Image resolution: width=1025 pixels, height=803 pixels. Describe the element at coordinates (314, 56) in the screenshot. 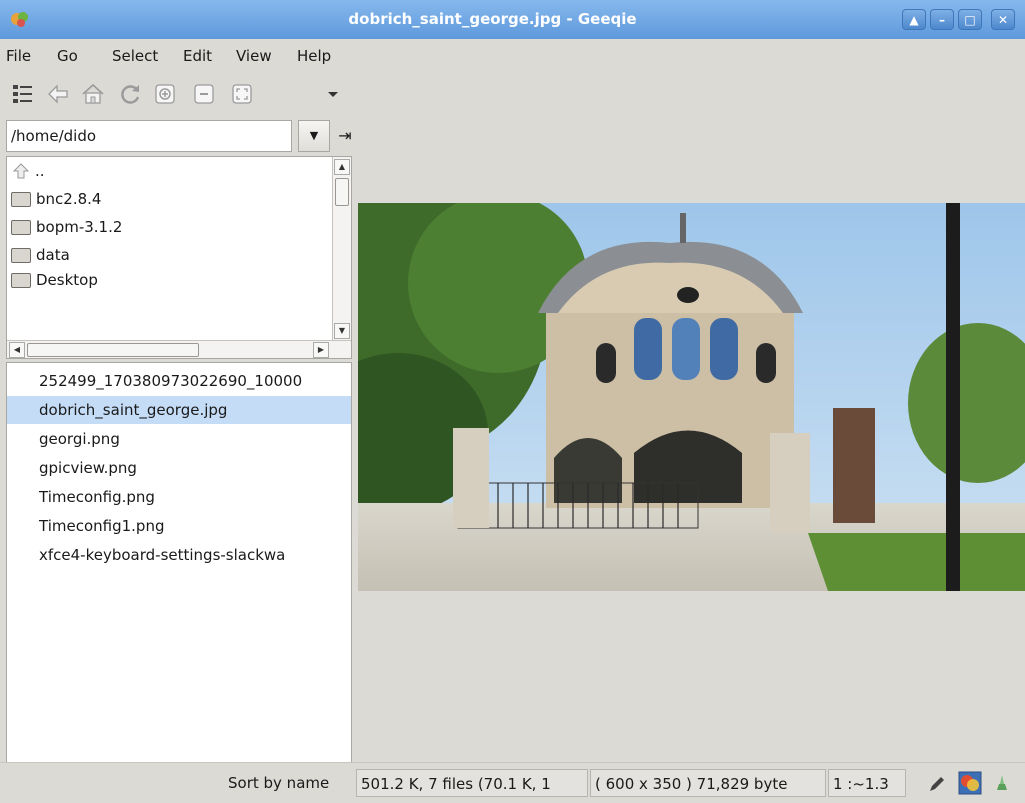

I see `menu-help: Help` at that location.